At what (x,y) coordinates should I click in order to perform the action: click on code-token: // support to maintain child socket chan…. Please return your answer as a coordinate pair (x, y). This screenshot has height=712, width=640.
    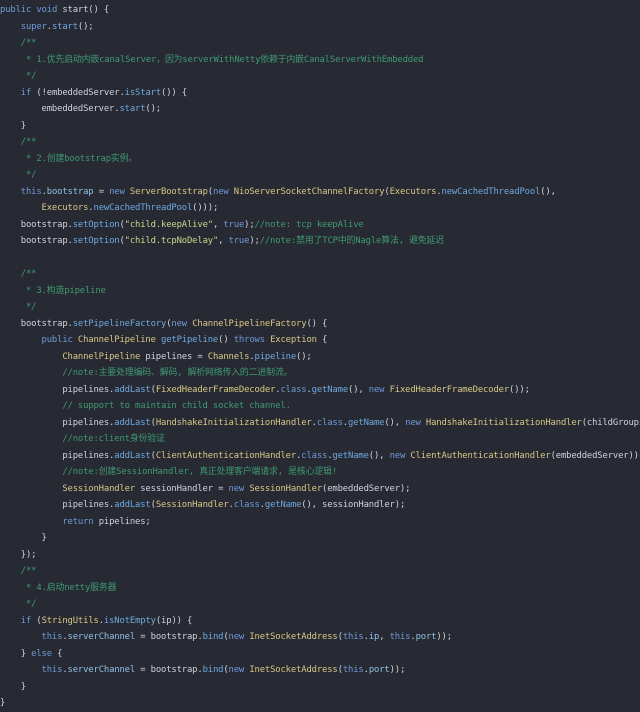
    Looking at the image, I should click on (145, 406).